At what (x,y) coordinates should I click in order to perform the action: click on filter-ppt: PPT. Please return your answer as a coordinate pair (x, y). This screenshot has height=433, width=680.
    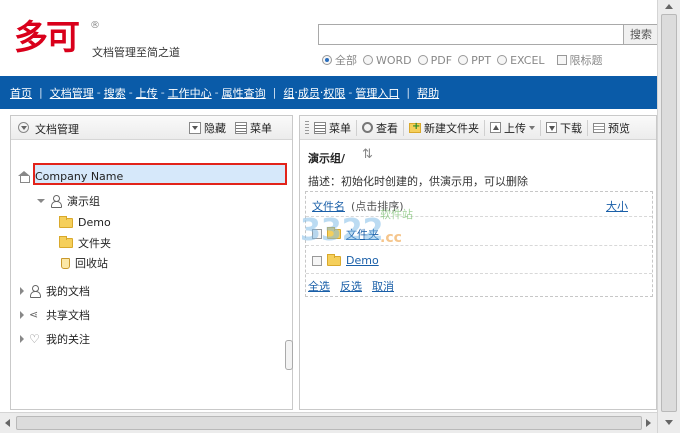
    Looking at the image, I should click on (474, 60).